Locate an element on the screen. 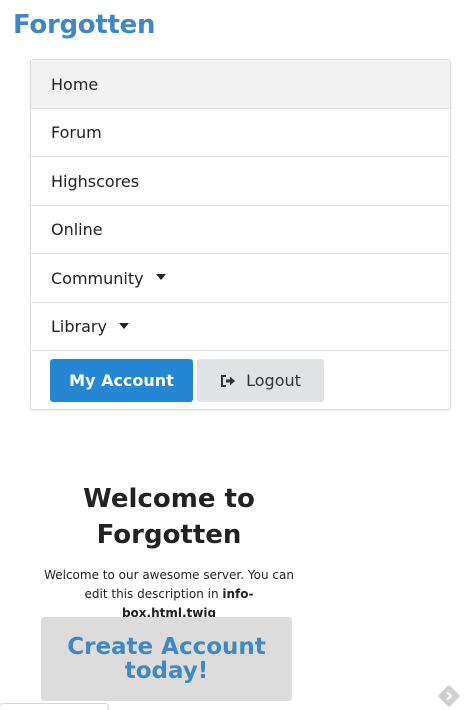 This screenshot has height=710, width=470. nav-item-label: Forum is located at coordinates (76, 132).